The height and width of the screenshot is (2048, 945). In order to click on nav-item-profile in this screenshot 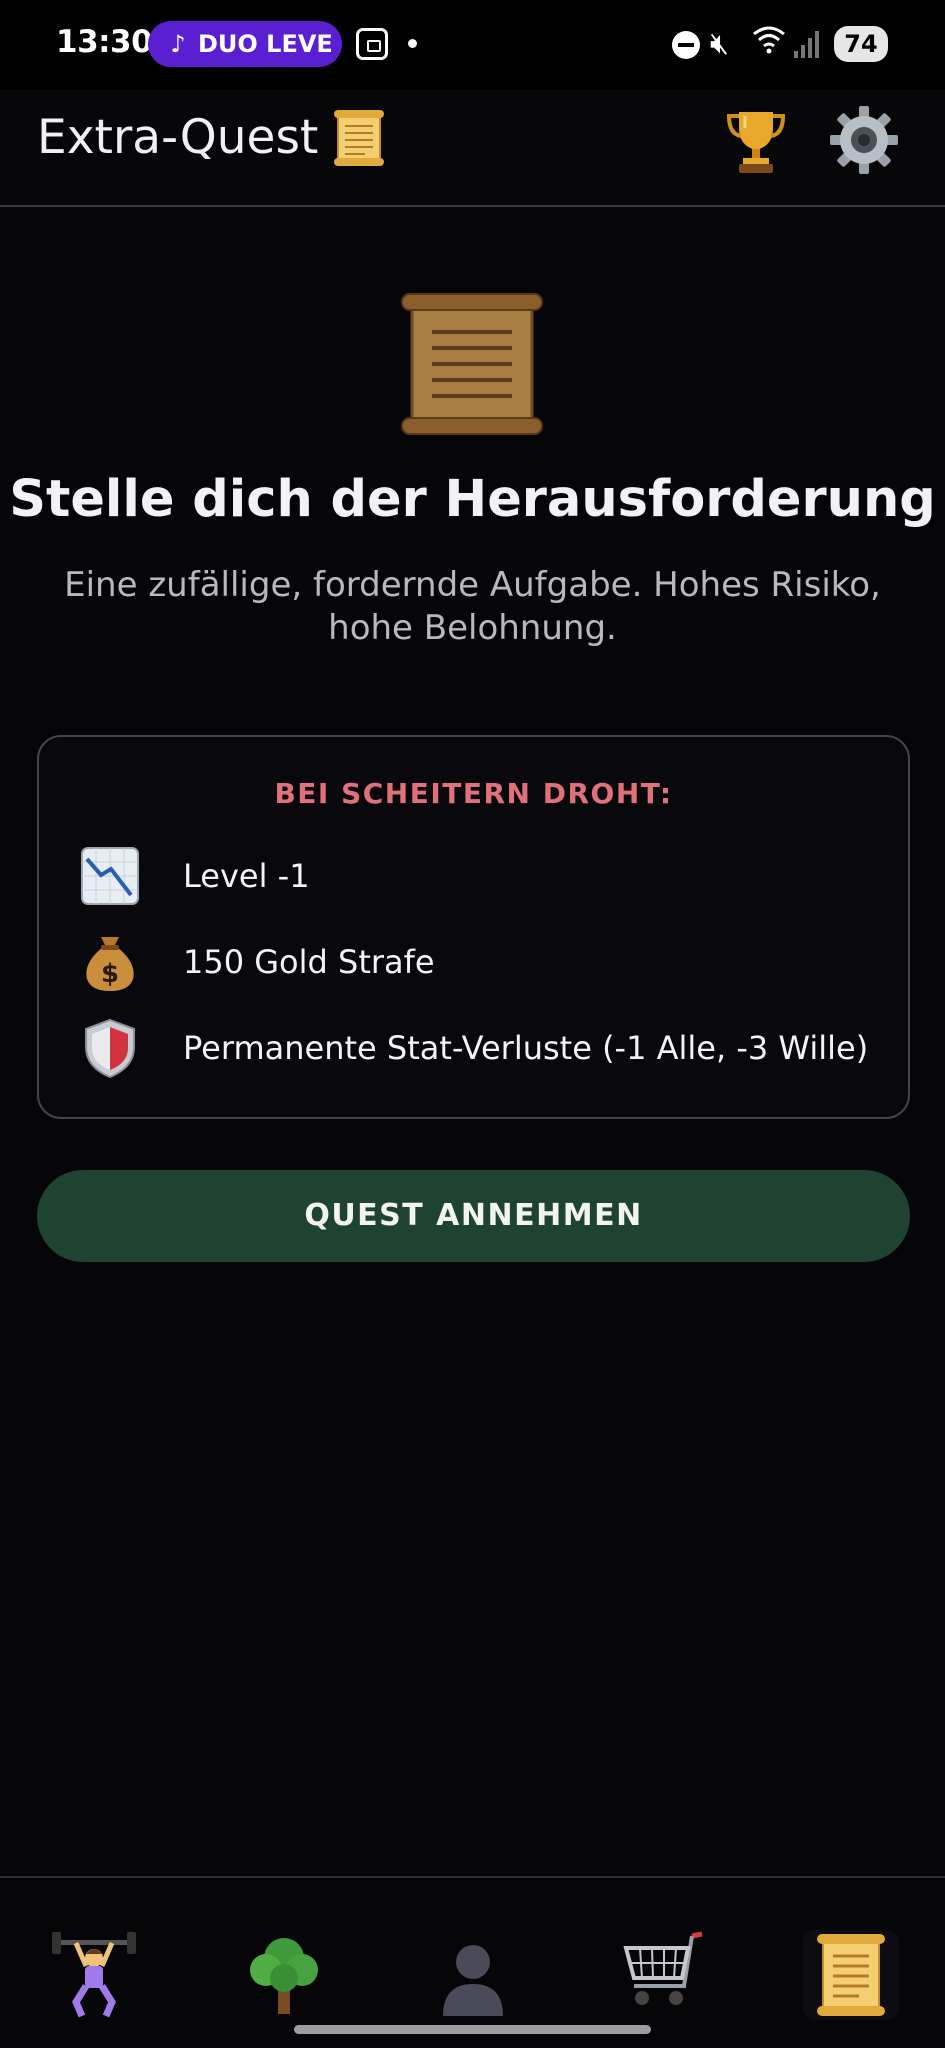, I will do `click(473, 1975)`.